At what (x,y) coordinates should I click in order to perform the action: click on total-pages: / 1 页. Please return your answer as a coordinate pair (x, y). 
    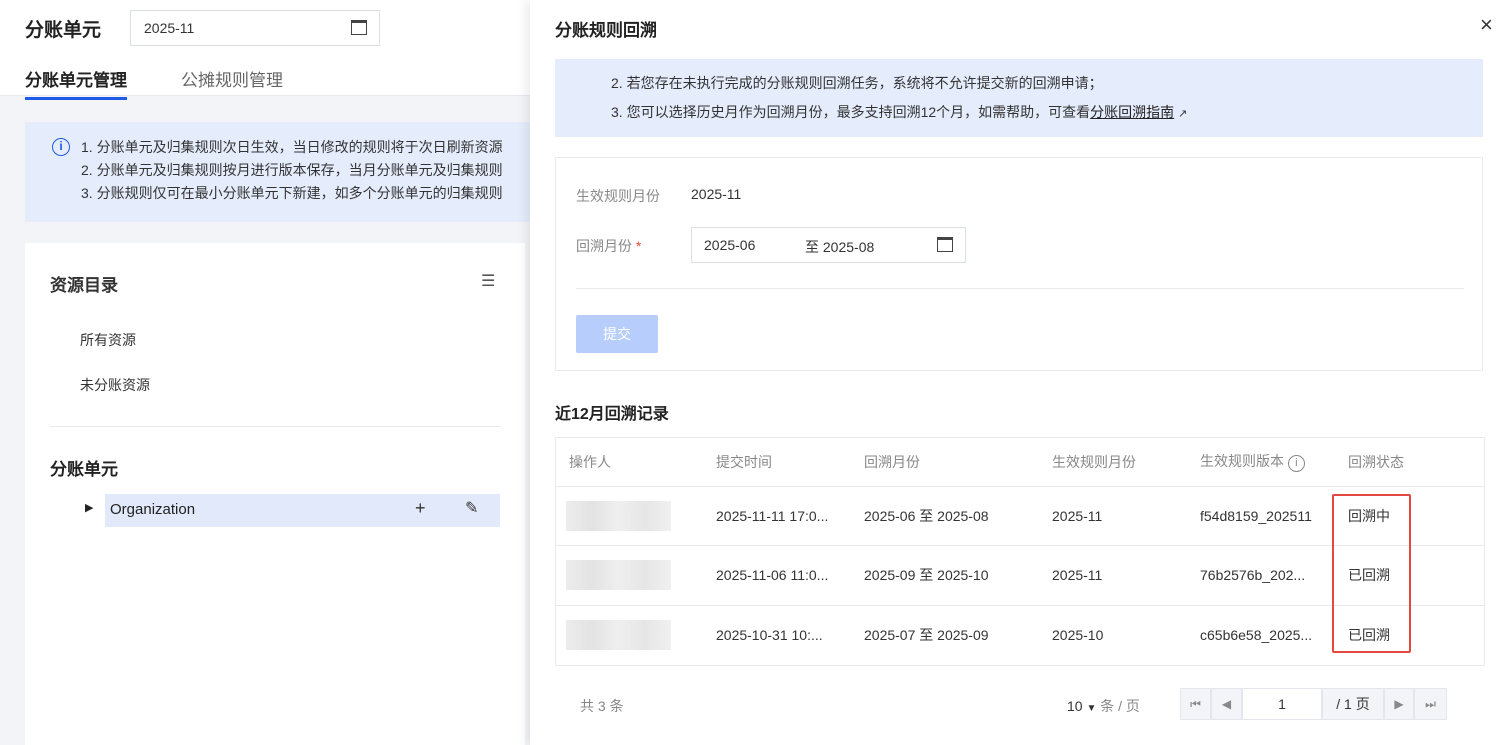
    Looking at the image, I should click on (1353, 704).